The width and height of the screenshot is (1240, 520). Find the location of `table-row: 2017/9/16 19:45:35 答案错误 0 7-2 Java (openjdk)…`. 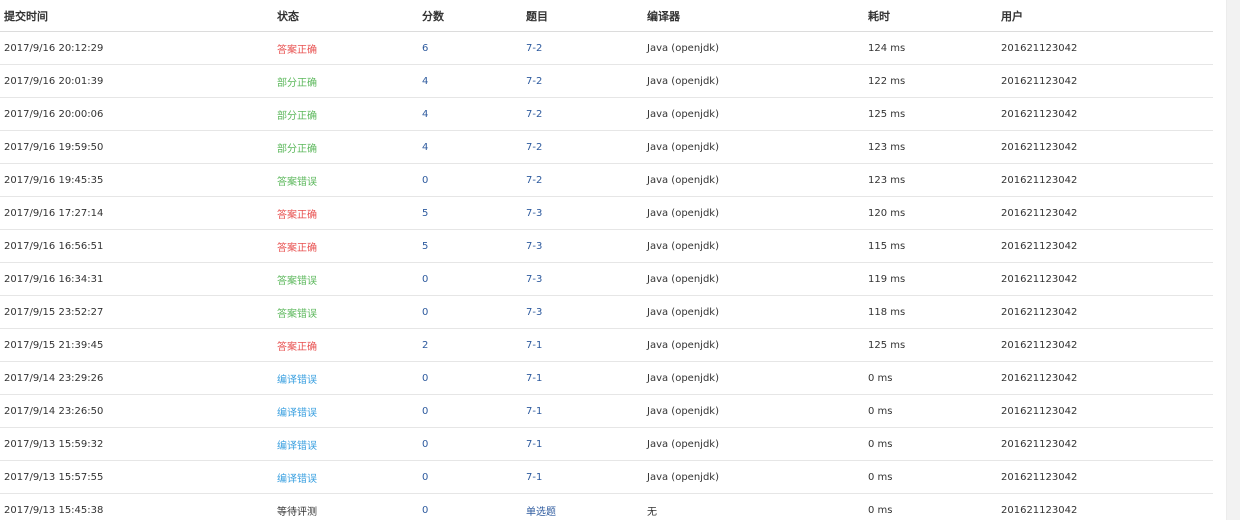

table-row: 2017/9/16 19:45:35 答案错误 0 7-2 Java (openjdk)… is located at coordinates (606, 180).